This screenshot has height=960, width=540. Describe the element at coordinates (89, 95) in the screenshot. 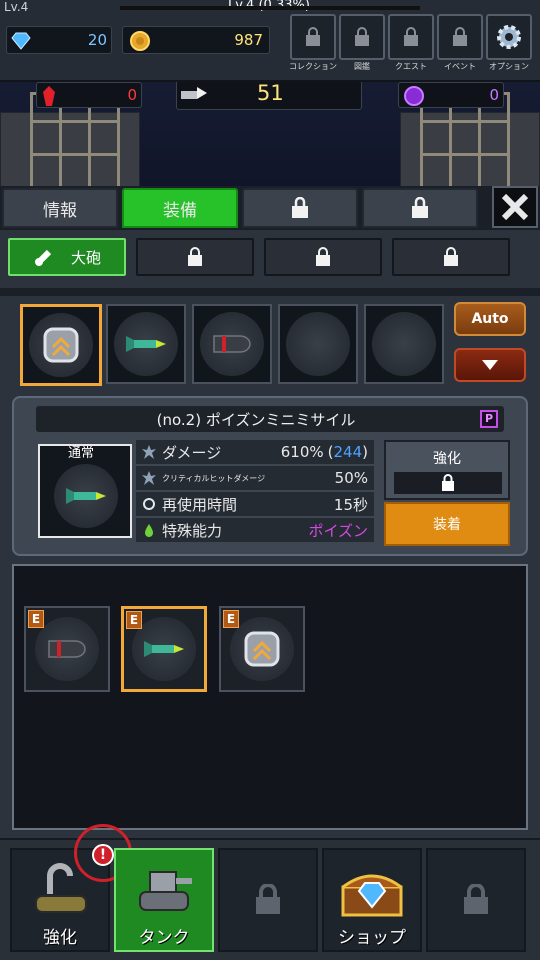

I see `red-crystal-counter: 0` at that location.